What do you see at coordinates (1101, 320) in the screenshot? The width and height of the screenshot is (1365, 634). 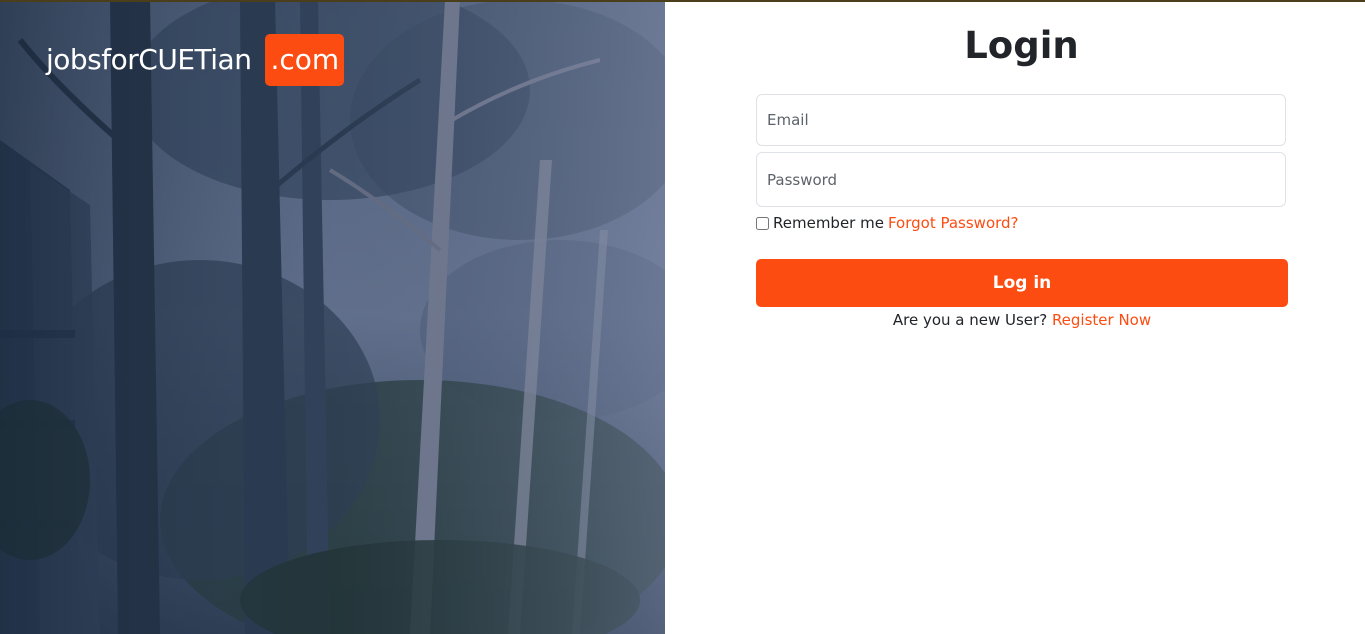 I see `register-now-link: Register Now` at bounding box center [1101, 320].